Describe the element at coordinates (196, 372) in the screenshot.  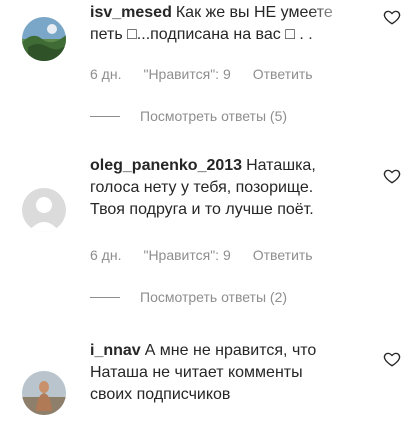
I see `comment-text-line: Наташа не читает комменты` at that location.